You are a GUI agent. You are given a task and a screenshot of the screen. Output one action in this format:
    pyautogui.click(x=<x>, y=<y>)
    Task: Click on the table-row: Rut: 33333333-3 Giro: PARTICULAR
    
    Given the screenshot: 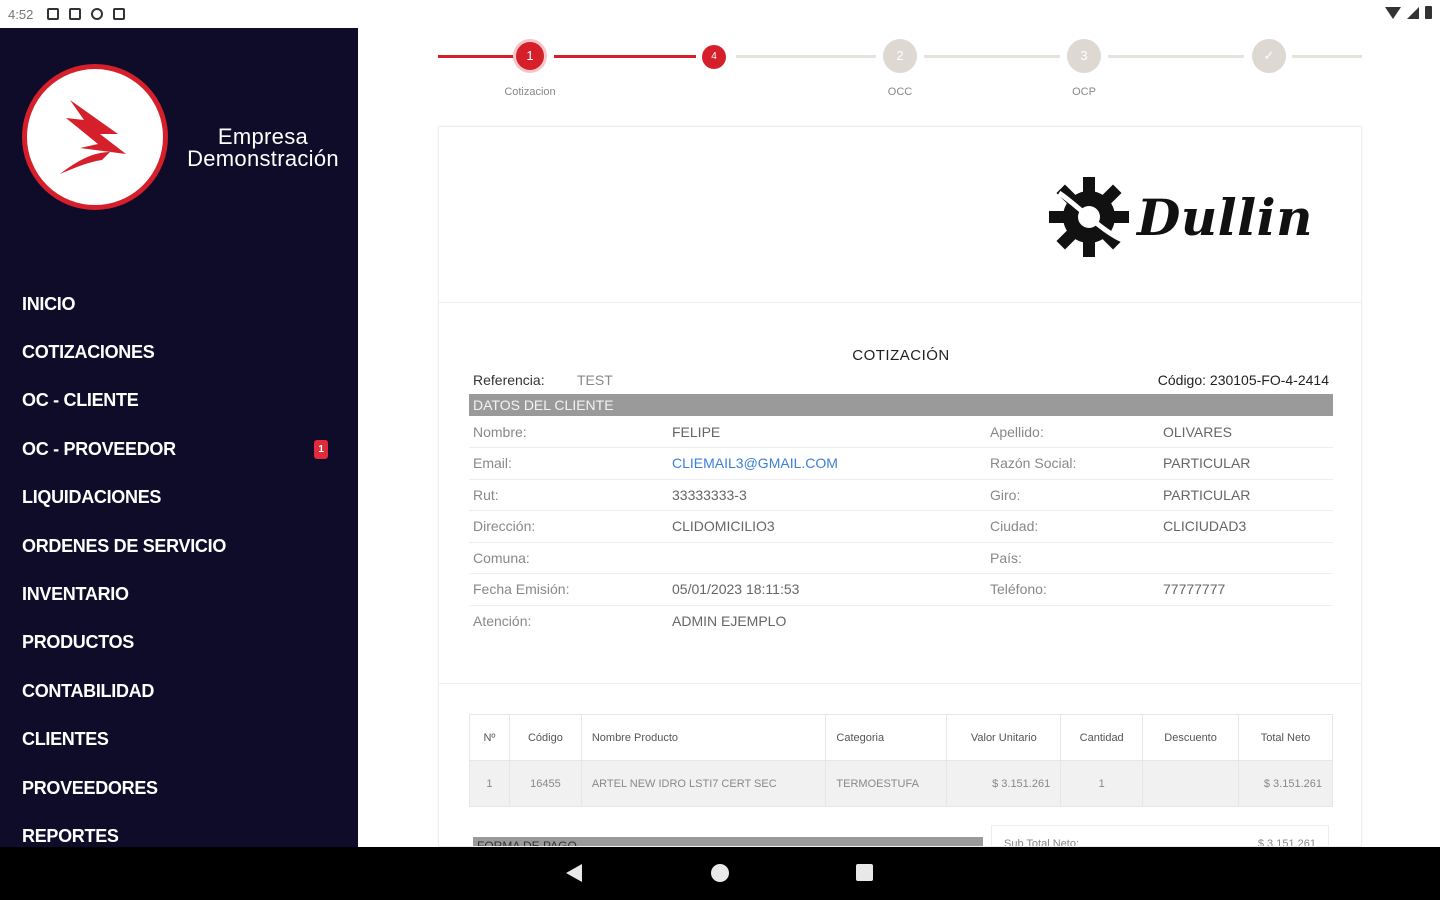 What is the action you would take?
    pyautogui.click(x=901, y=495)
    